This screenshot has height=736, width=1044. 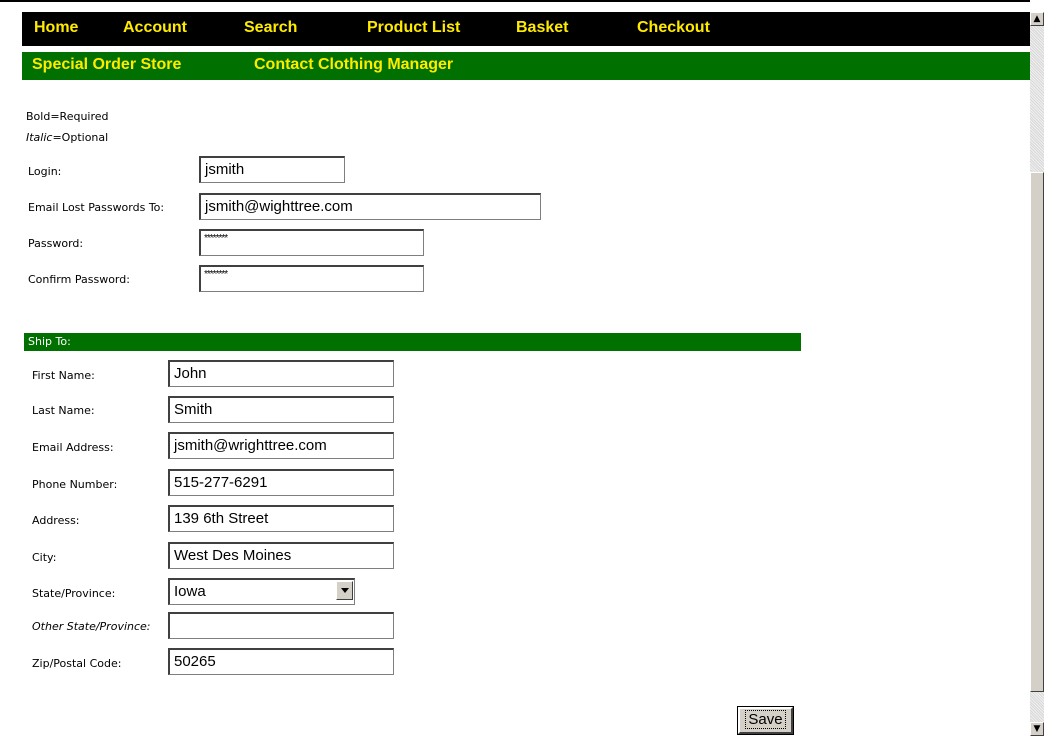 I want to click on nav-checkout: Checkout, so click(x=673, y=28).